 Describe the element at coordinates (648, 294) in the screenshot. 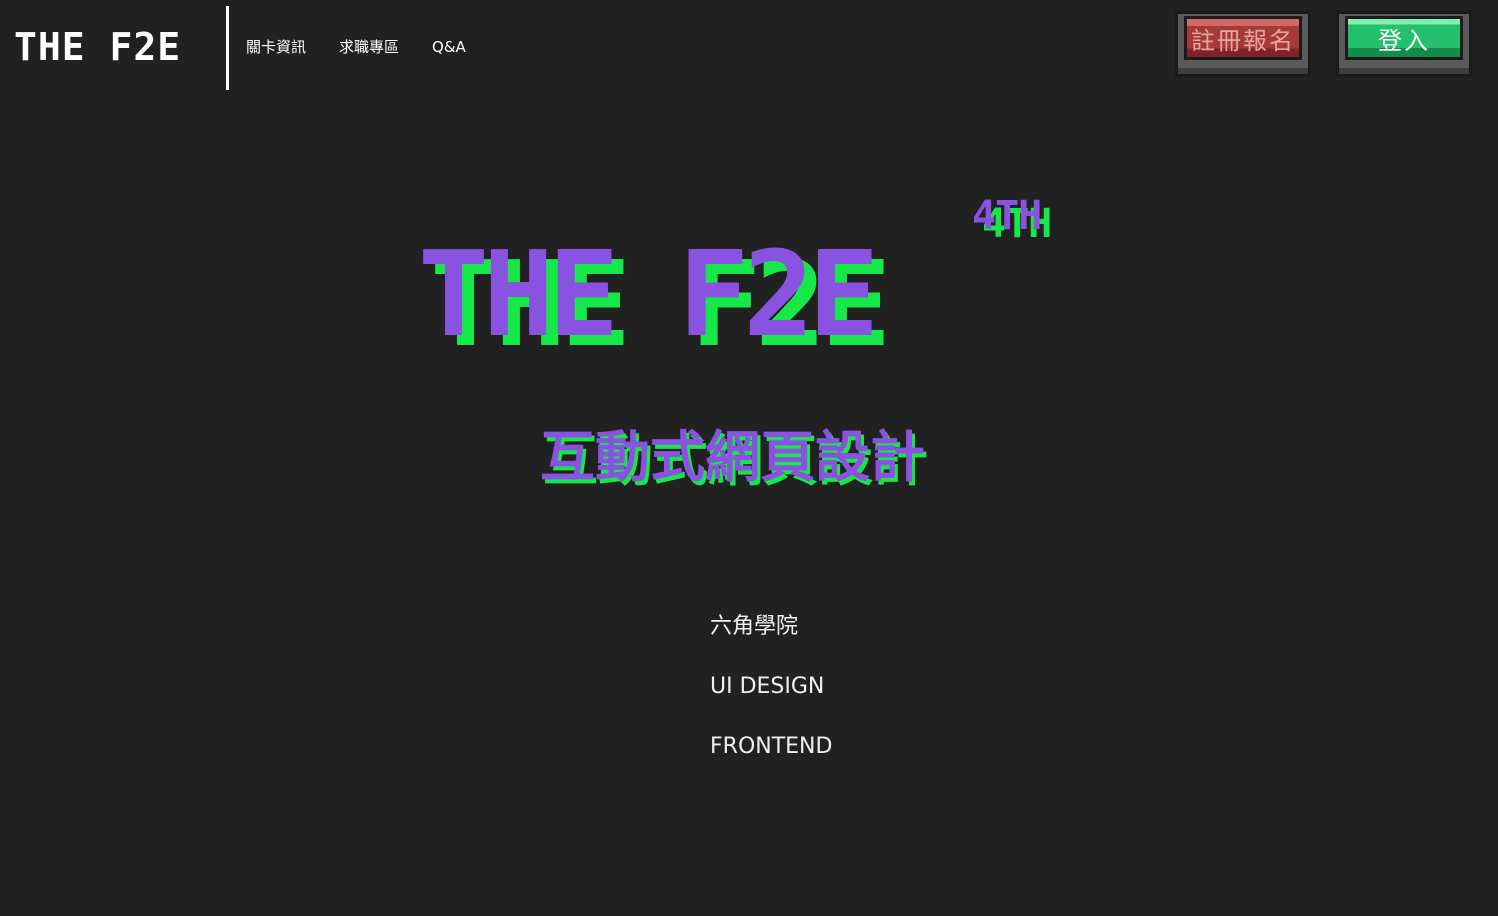

I see `hero-title: THE F2E` at that location.